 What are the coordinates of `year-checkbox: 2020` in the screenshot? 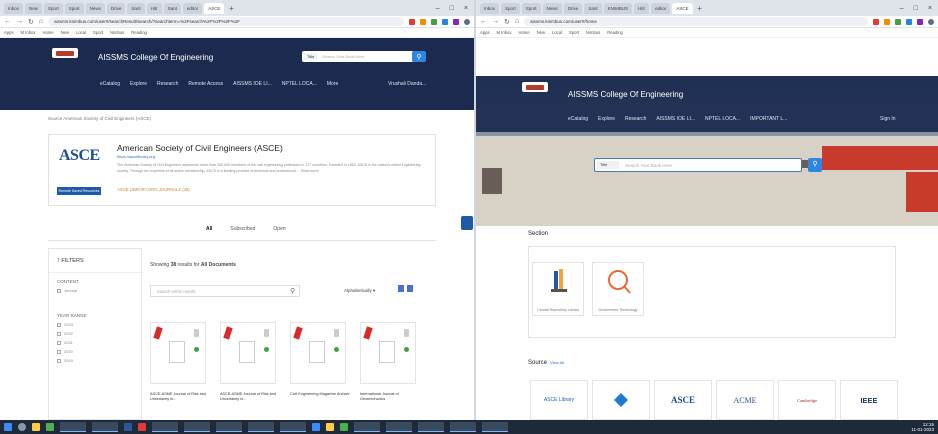 It's located at (95, 351).